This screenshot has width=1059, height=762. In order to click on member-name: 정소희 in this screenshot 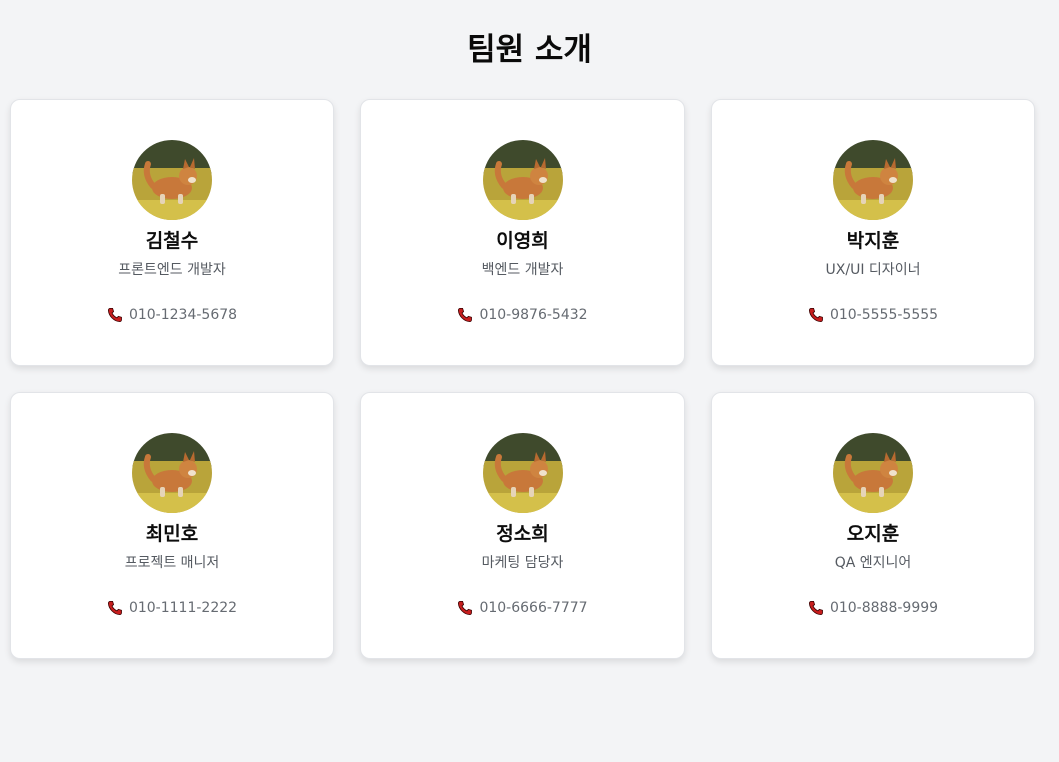, I will do `click(522, 534)`.